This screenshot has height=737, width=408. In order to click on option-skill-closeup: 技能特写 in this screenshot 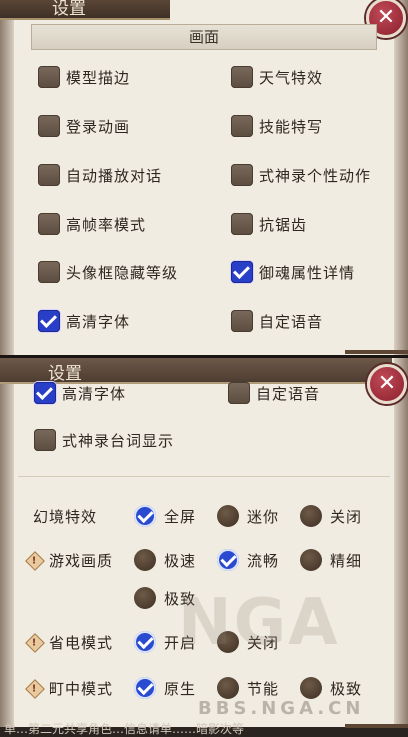, I will do `click(277, 126)`.